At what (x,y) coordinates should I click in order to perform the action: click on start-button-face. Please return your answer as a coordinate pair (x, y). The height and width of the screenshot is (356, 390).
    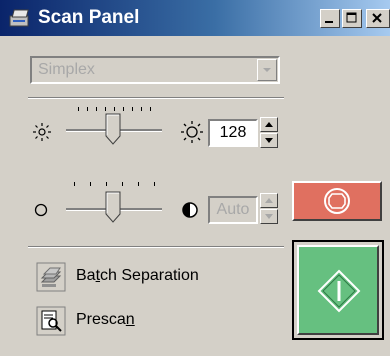
    Looking at the image, I should click on (338, 290).